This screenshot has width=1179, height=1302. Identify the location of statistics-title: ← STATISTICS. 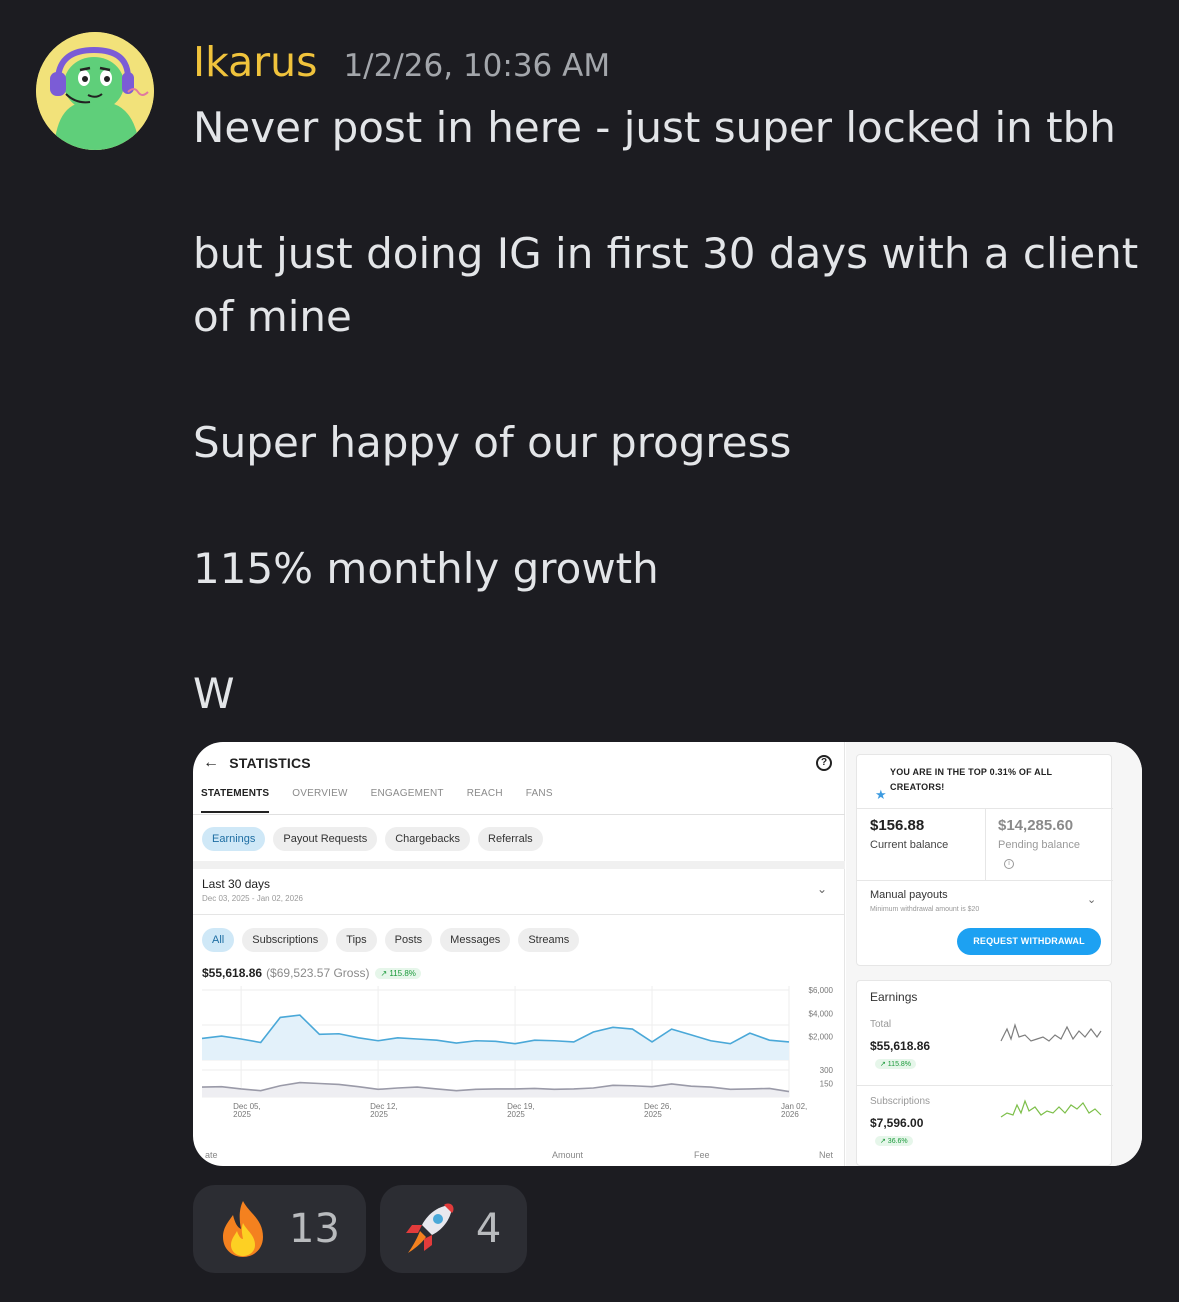
(257, 763).